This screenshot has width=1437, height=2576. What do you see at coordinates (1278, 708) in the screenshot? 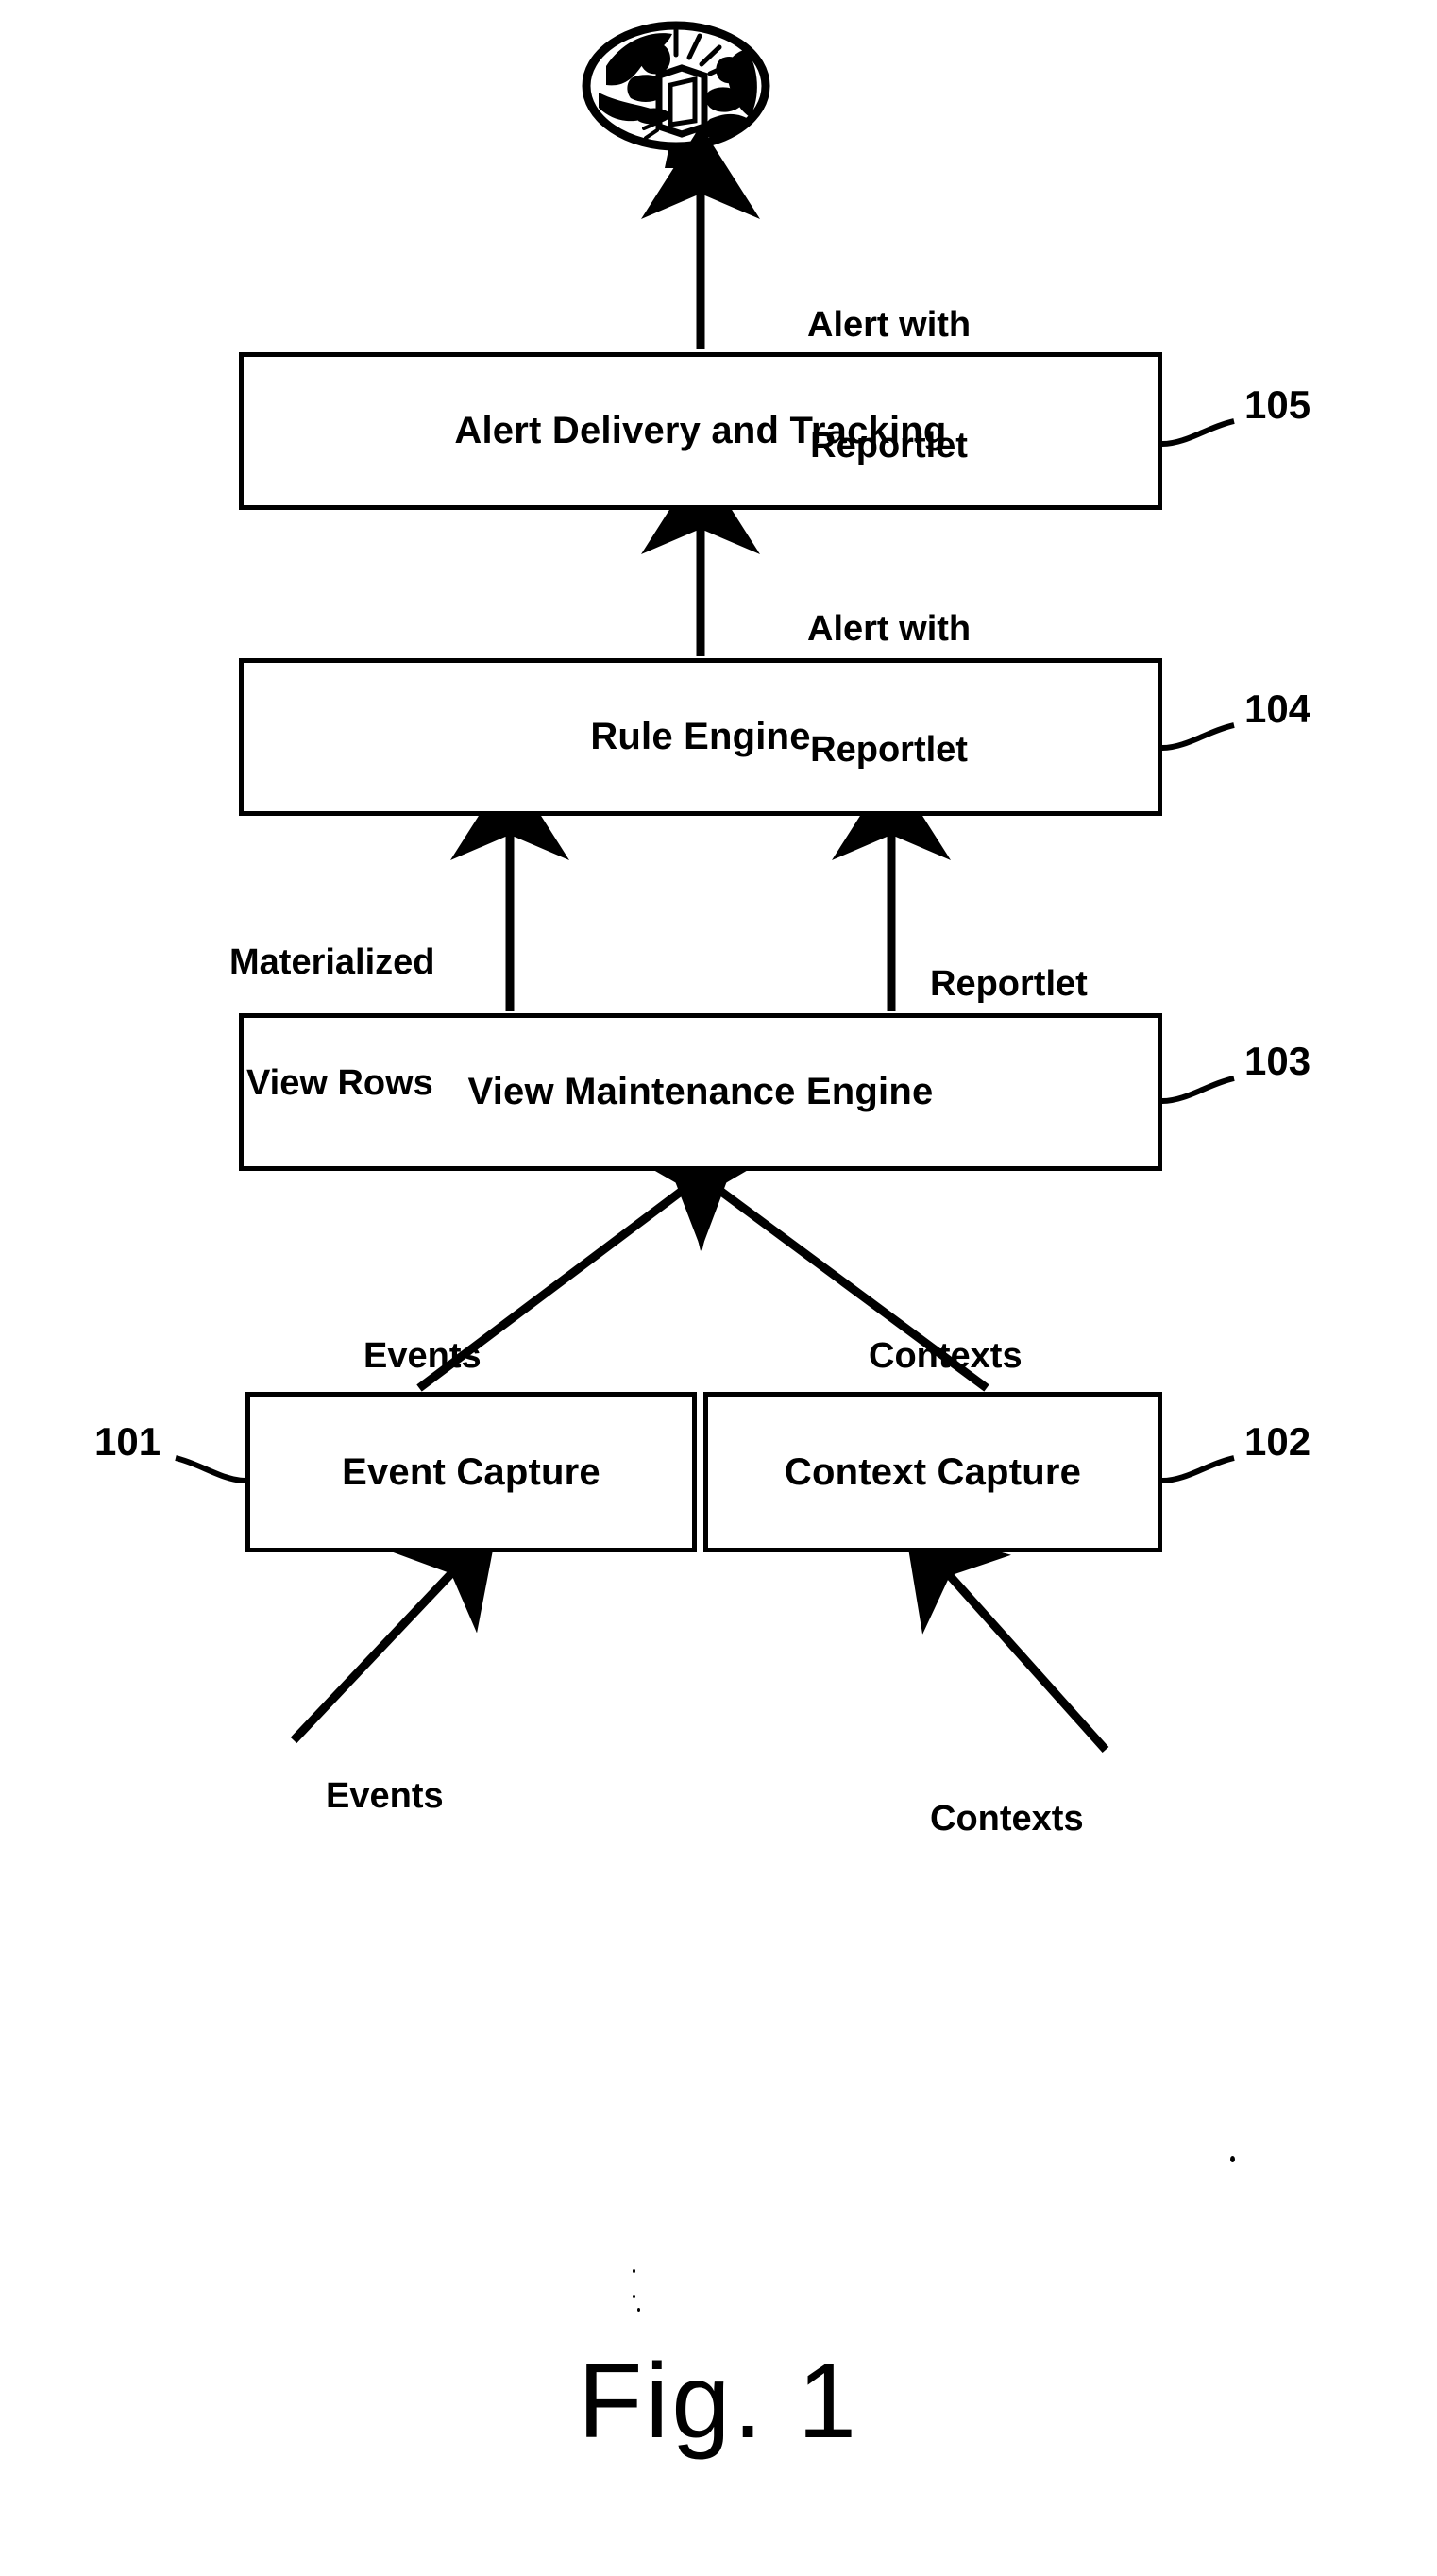
I see `reference-numeral-104: 104` at bounding box center [1278, 708].